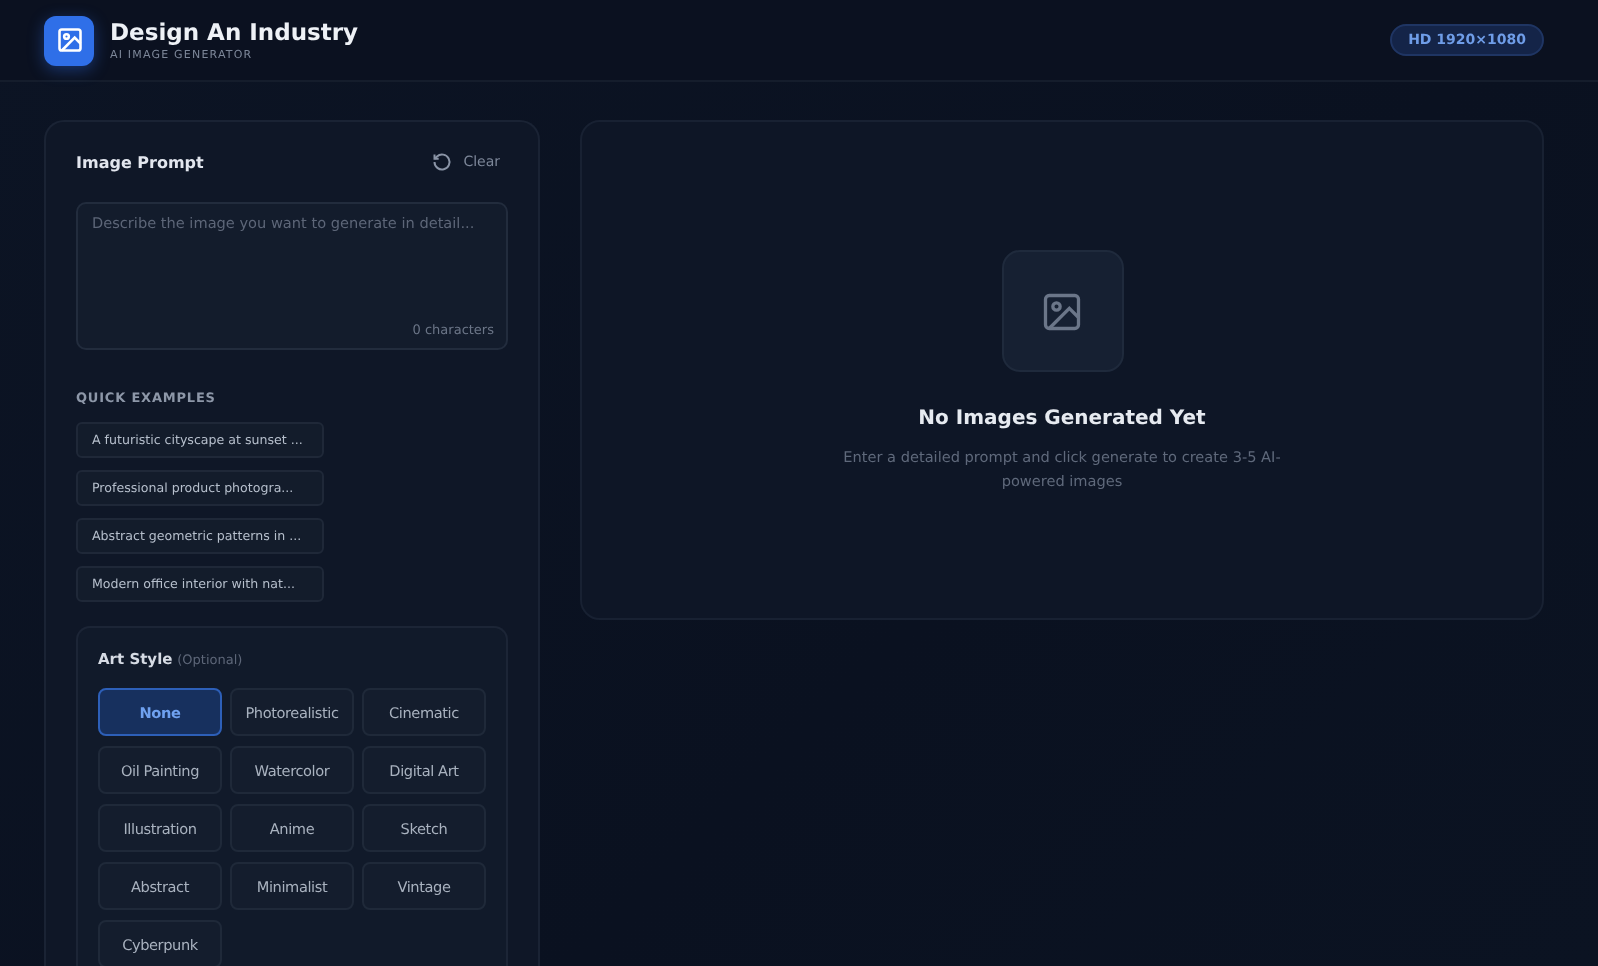 This screenshot has width=1598, height=966. What do you see at coordinates (140, 162) in the screenshot?
I see `section-heading: Image Prompt` at bounding box center [140, 162].